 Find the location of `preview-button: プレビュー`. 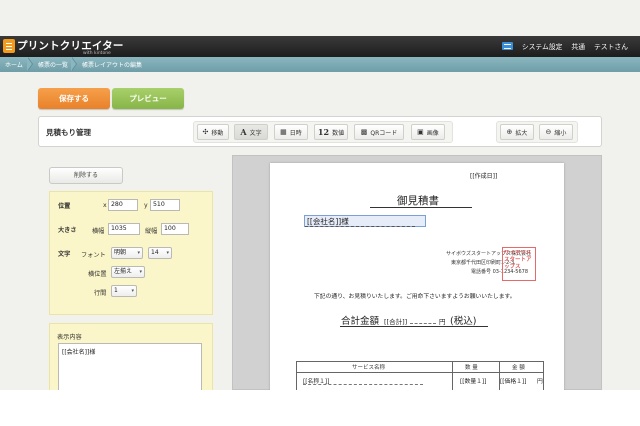

preview-button: プレビュー is located at coordinates (148, 98).